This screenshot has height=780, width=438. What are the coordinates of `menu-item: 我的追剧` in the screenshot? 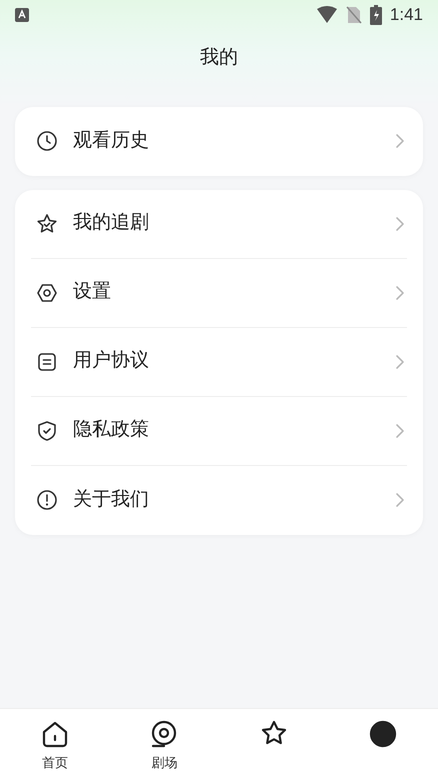 It's located at (219, 224).